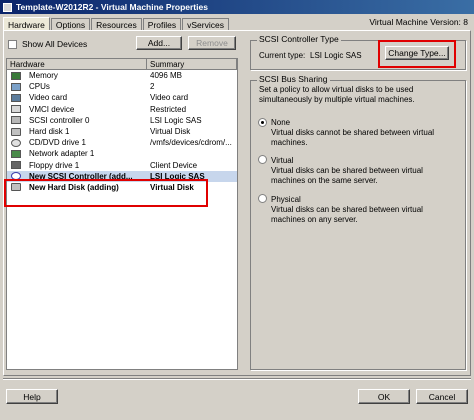 The image size is (474, 420). I want to click on memory-icon, so click(16, 75).